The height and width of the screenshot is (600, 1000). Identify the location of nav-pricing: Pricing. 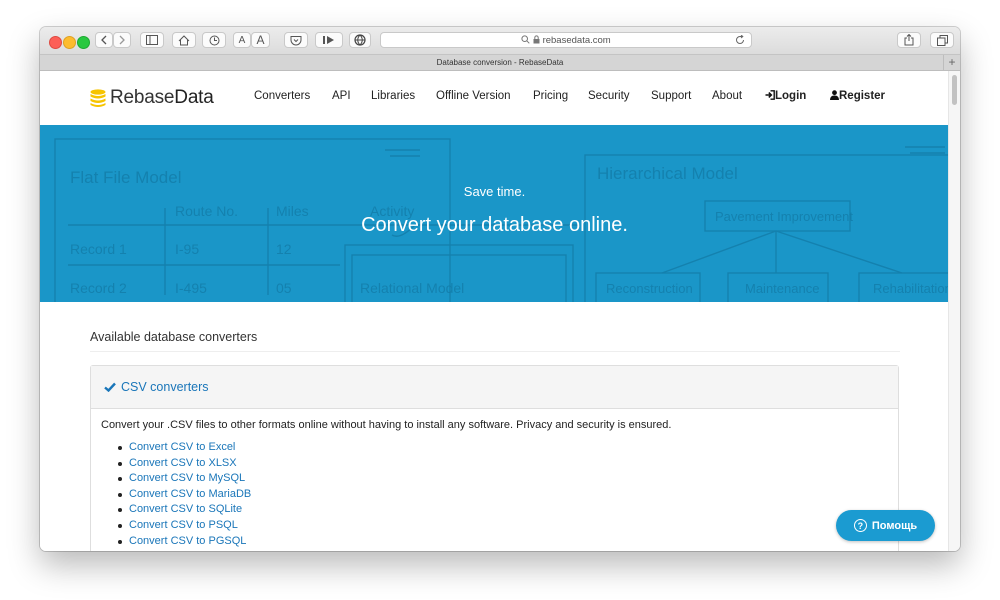
(550, 96).